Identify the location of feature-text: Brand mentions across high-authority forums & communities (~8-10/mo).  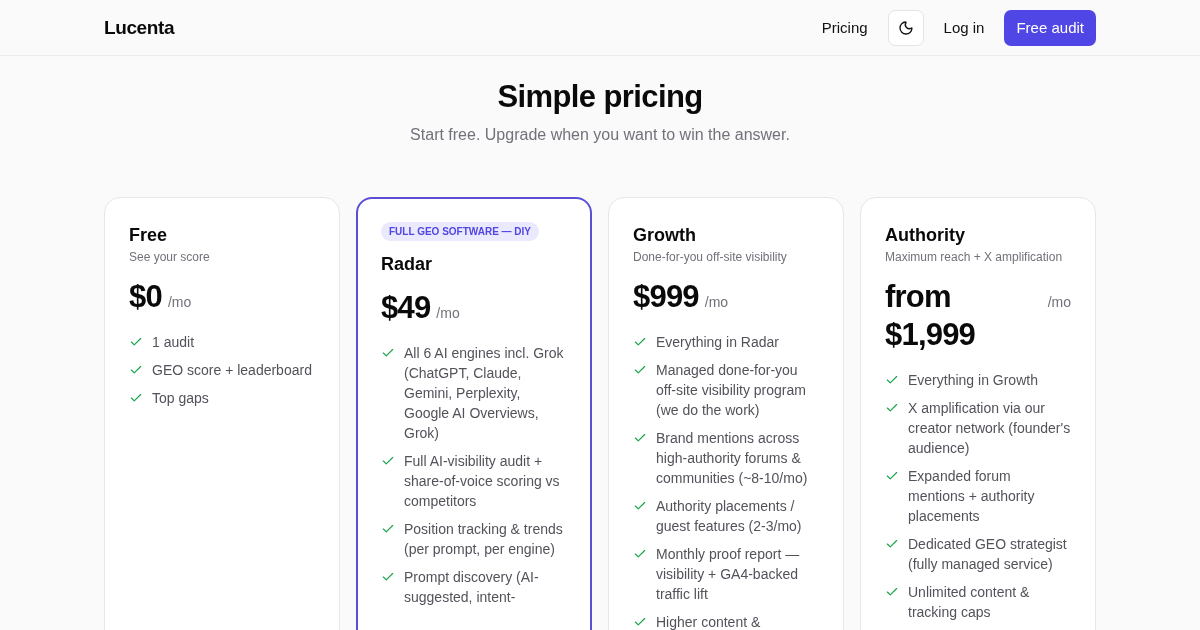
(732, 458).